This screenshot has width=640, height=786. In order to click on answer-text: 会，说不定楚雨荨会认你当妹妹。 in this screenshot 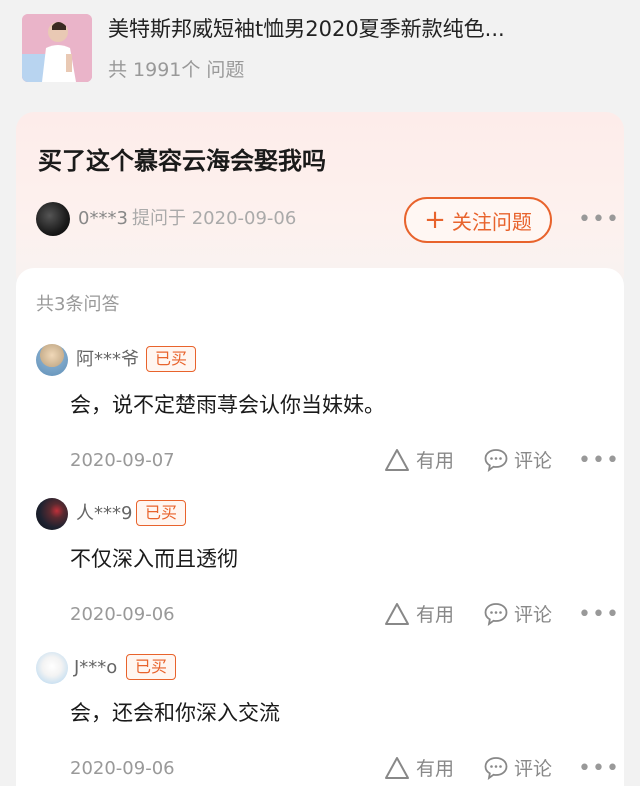, I will do `click(227, 405)`.